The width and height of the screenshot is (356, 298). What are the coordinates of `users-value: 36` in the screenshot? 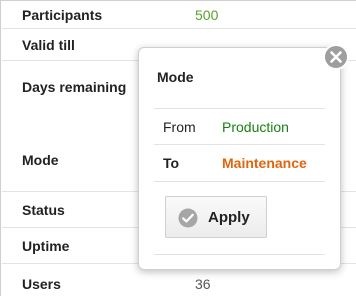 It's located at (203, 284).